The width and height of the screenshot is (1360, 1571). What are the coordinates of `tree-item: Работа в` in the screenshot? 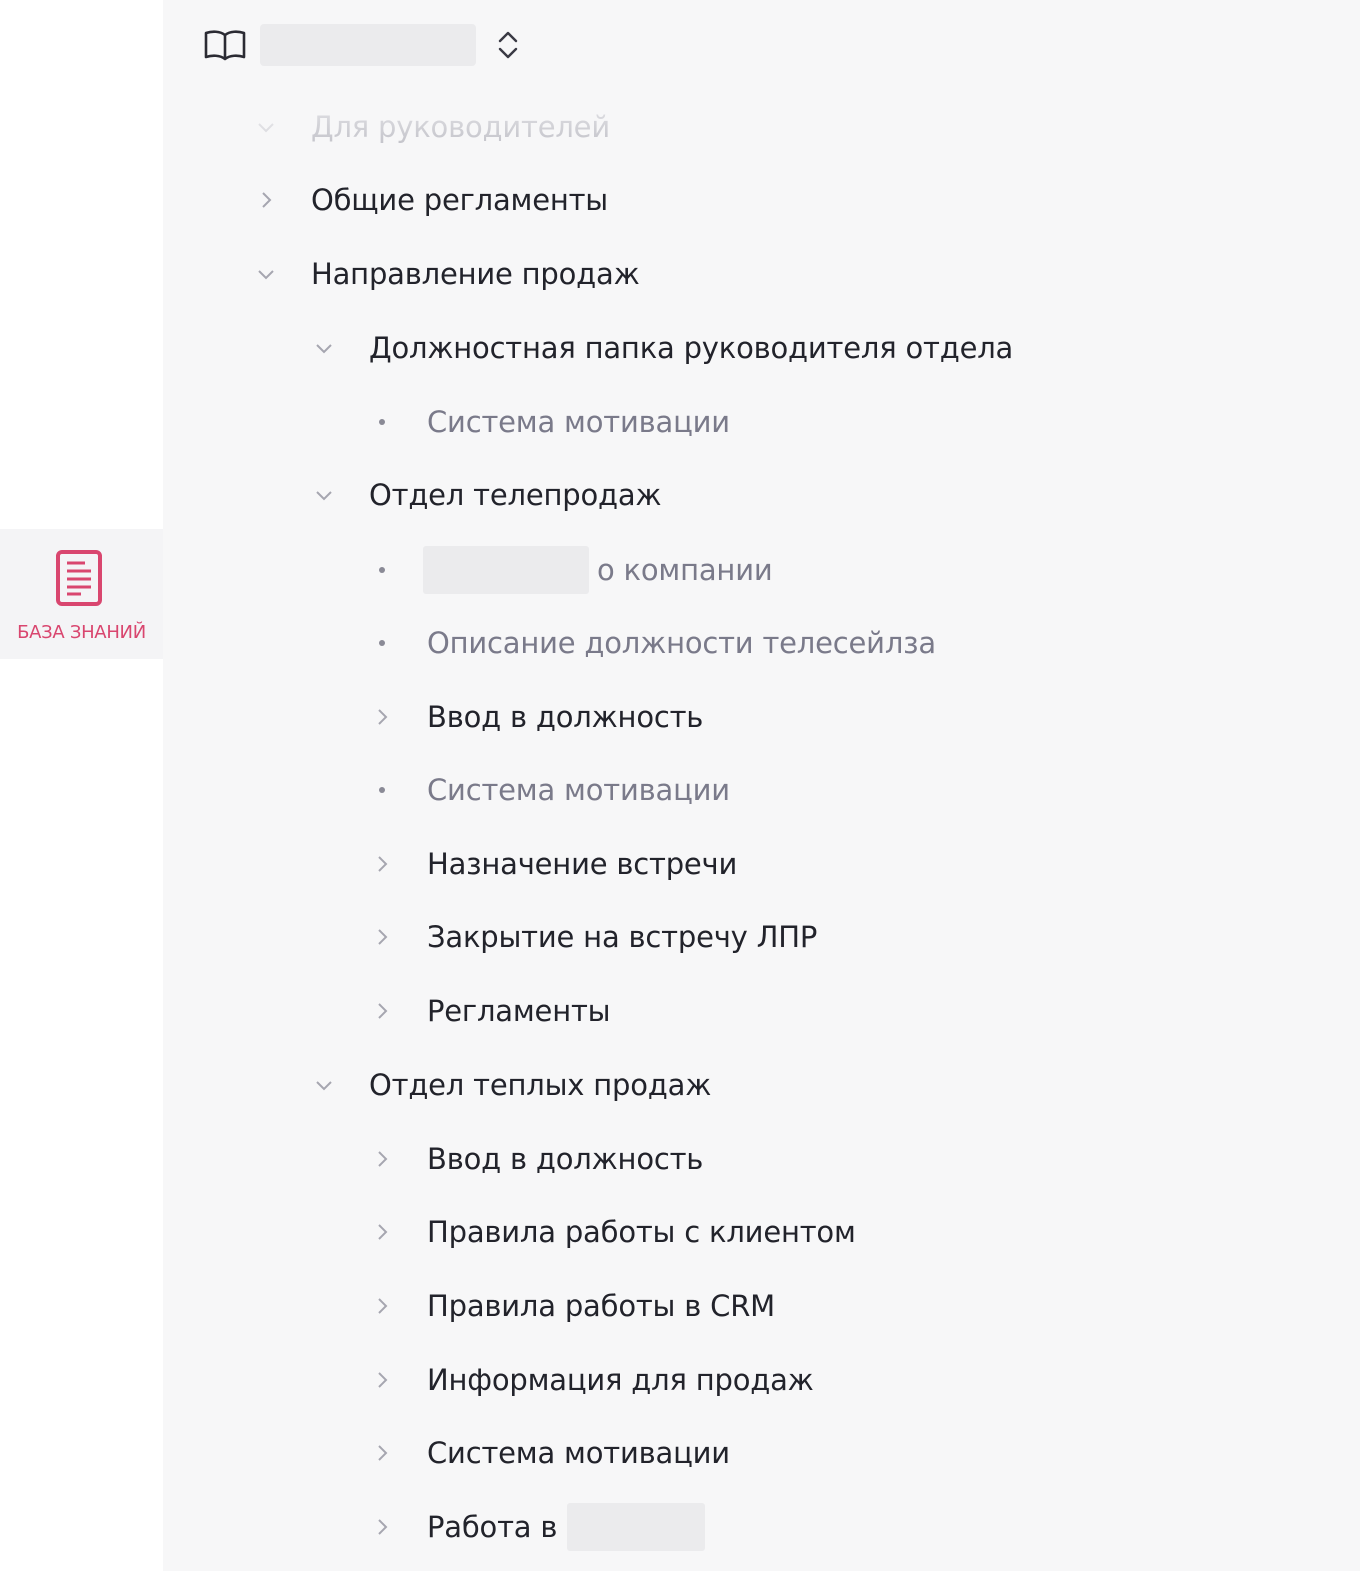 It's located at (537, 1527).